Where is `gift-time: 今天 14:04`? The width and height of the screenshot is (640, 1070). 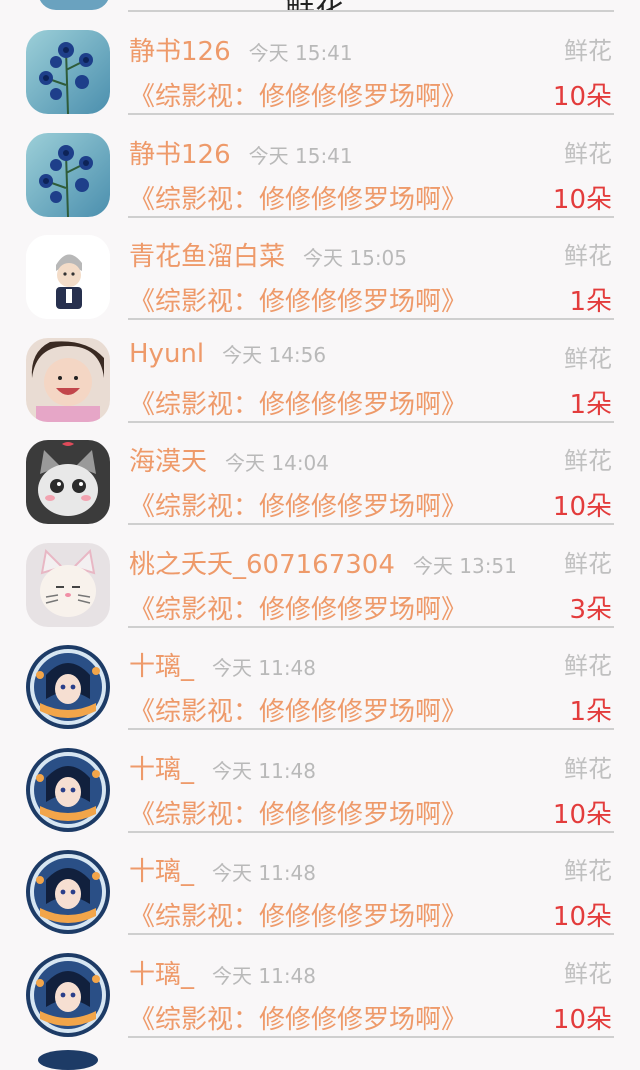
gift-time: 今天 14:04 is located at coordinates (277, 463).